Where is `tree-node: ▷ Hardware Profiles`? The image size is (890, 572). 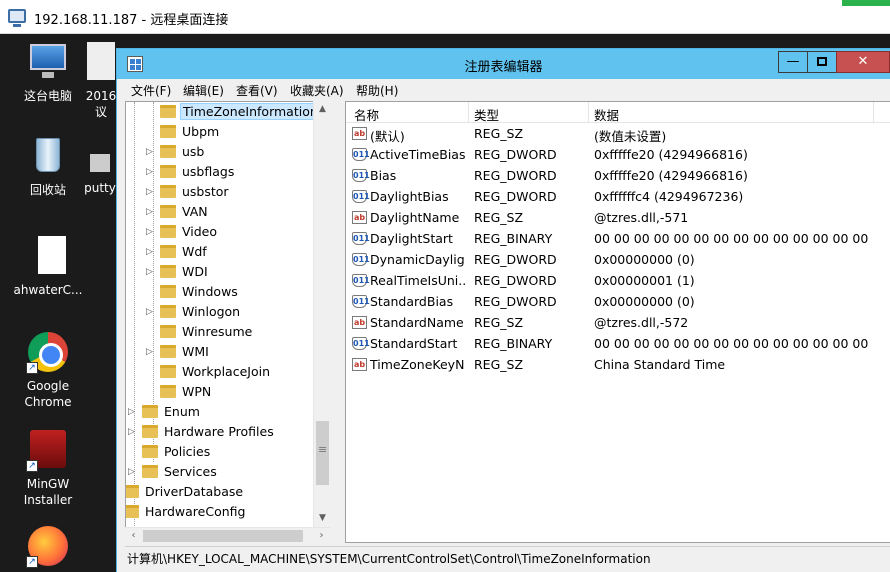 tree-node: ▷ Hardware Profiles is located at coordinates (224, 432).